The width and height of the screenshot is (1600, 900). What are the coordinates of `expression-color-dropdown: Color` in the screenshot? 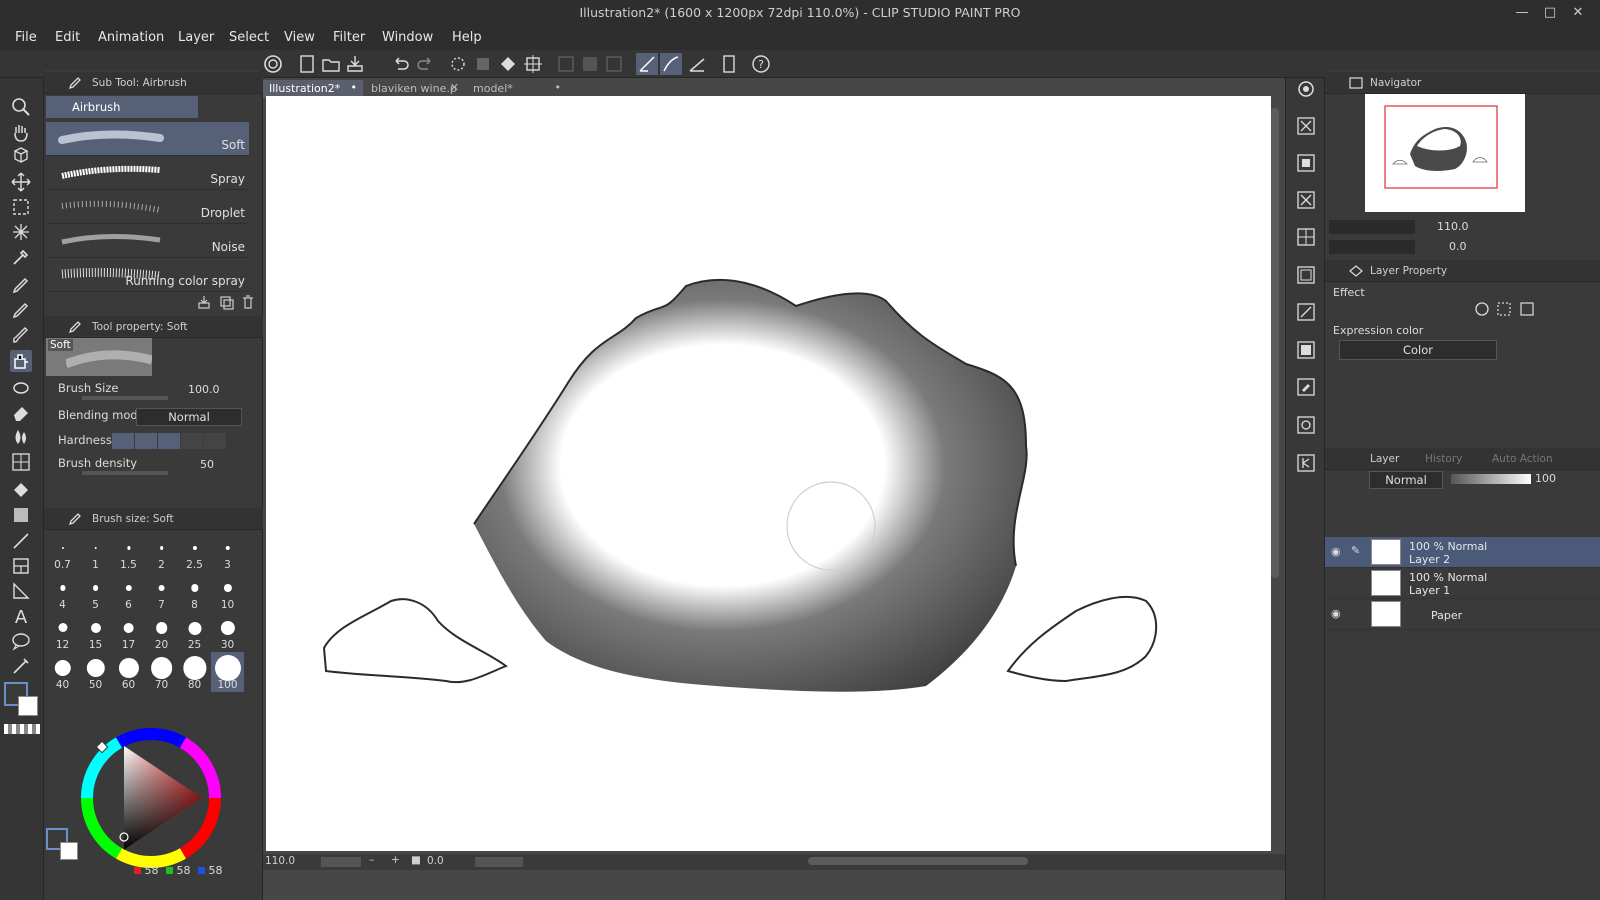 It's located at (1418, 350).